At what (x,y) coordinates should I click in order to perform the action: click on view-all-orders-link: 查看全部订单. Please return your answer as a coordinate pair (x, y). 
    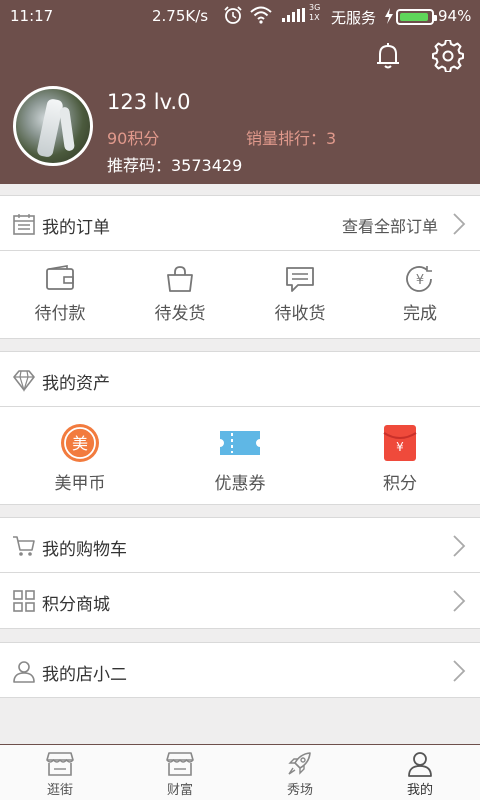
    Looking at the image, I should click on (390, 225).